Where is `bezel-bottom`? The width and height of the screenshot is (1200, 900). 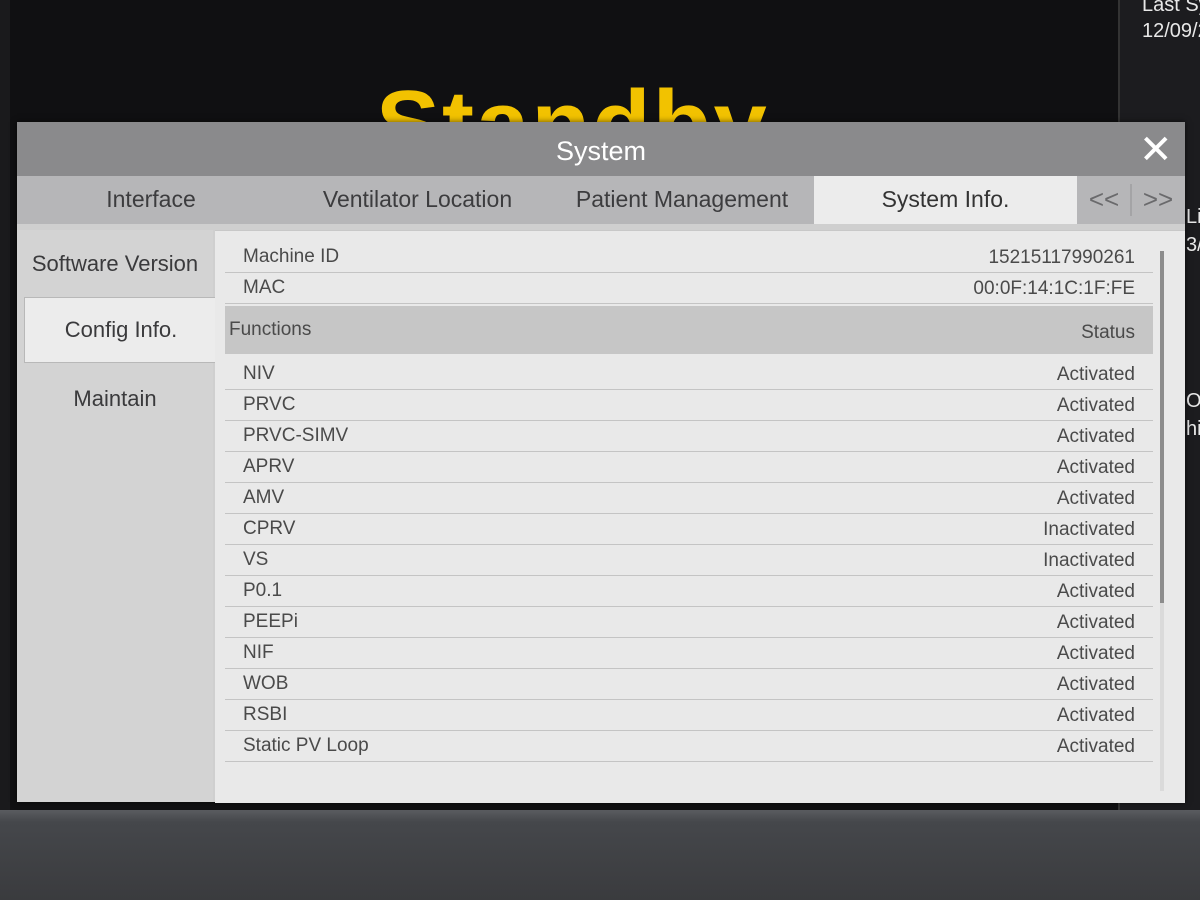 bezel-bottom is located at coordinates (600, 855).